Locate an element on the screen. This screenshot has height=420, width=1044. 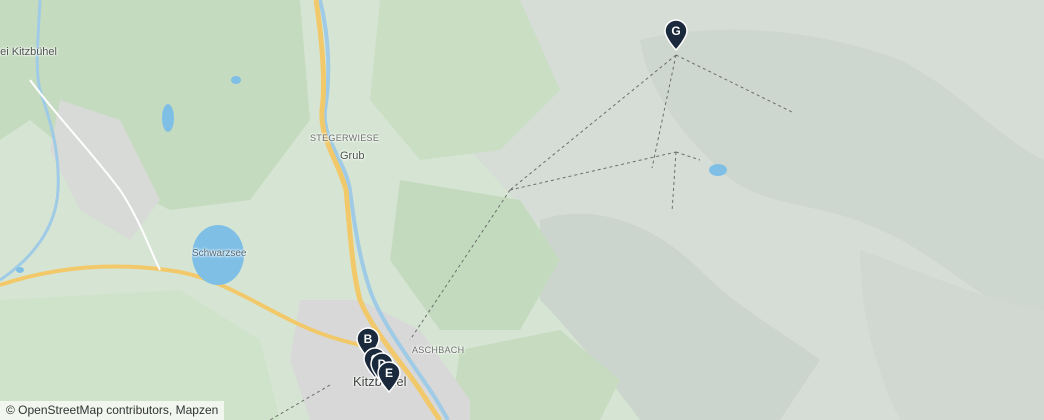
map-marker-g: G is located at coordinates (676, 35).